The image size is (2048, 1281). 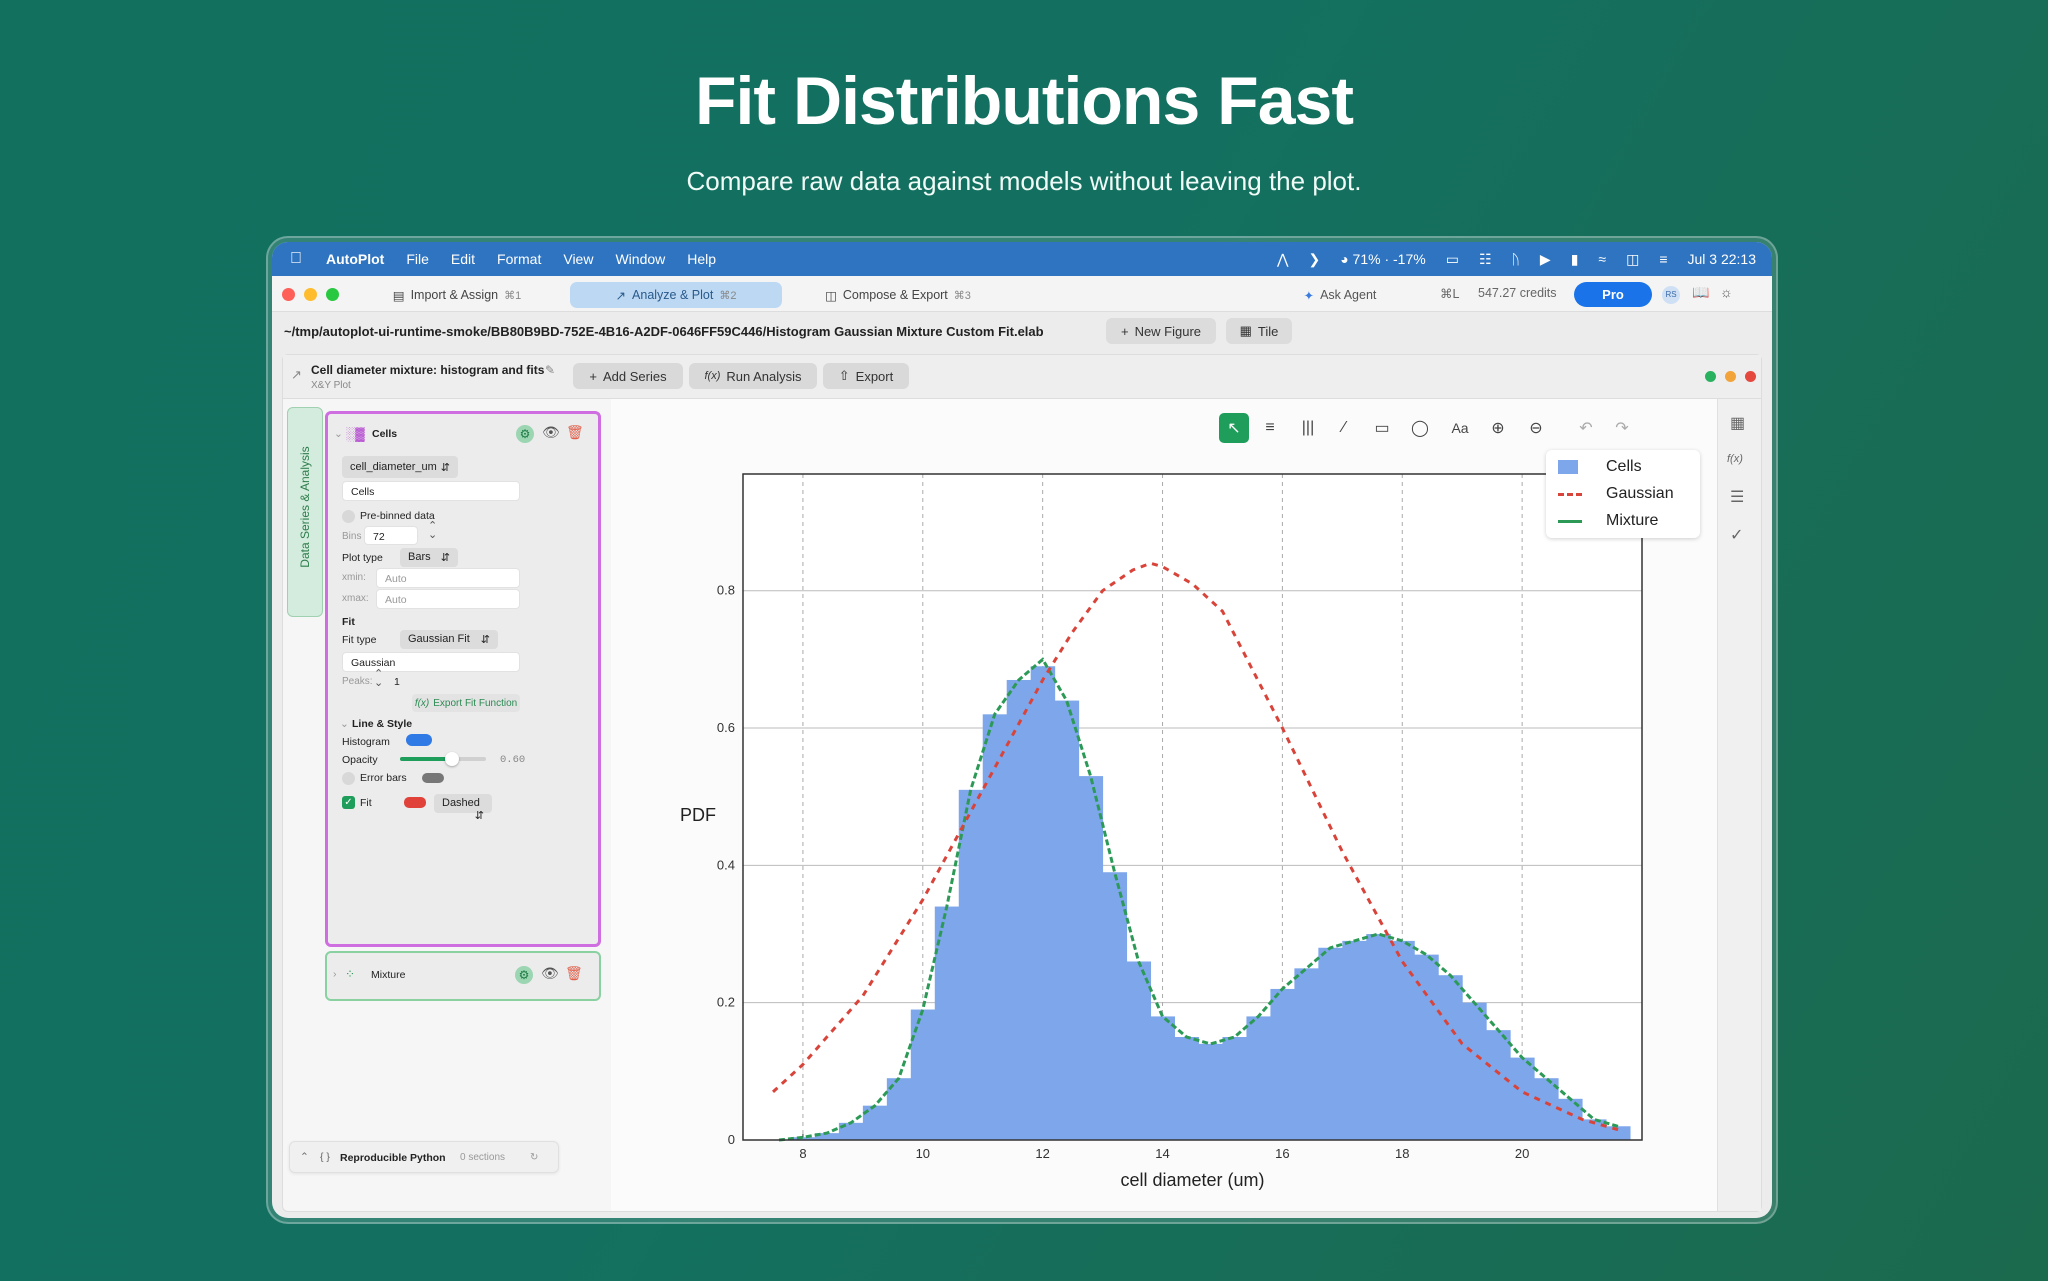 I want to click on redo-icon: ↷, so click(x=1622, y=428).